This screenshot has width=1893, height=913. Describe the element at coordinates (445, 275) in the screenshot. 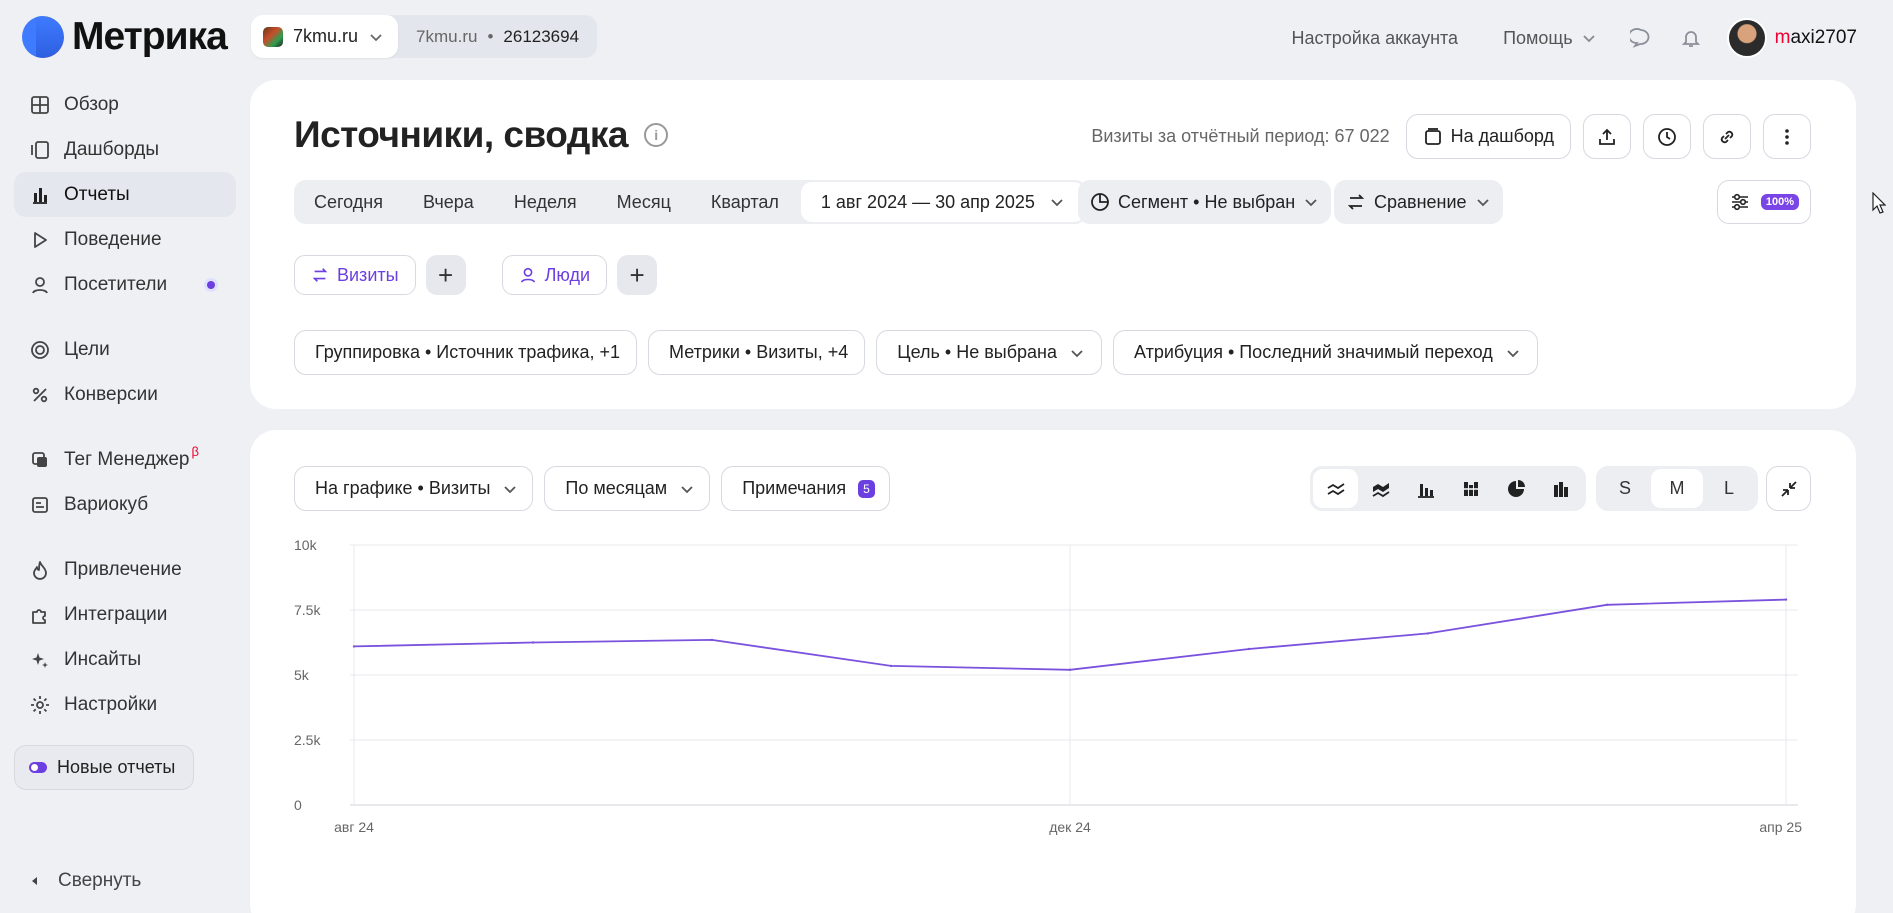

I see `add-metric-button: +` at that location.